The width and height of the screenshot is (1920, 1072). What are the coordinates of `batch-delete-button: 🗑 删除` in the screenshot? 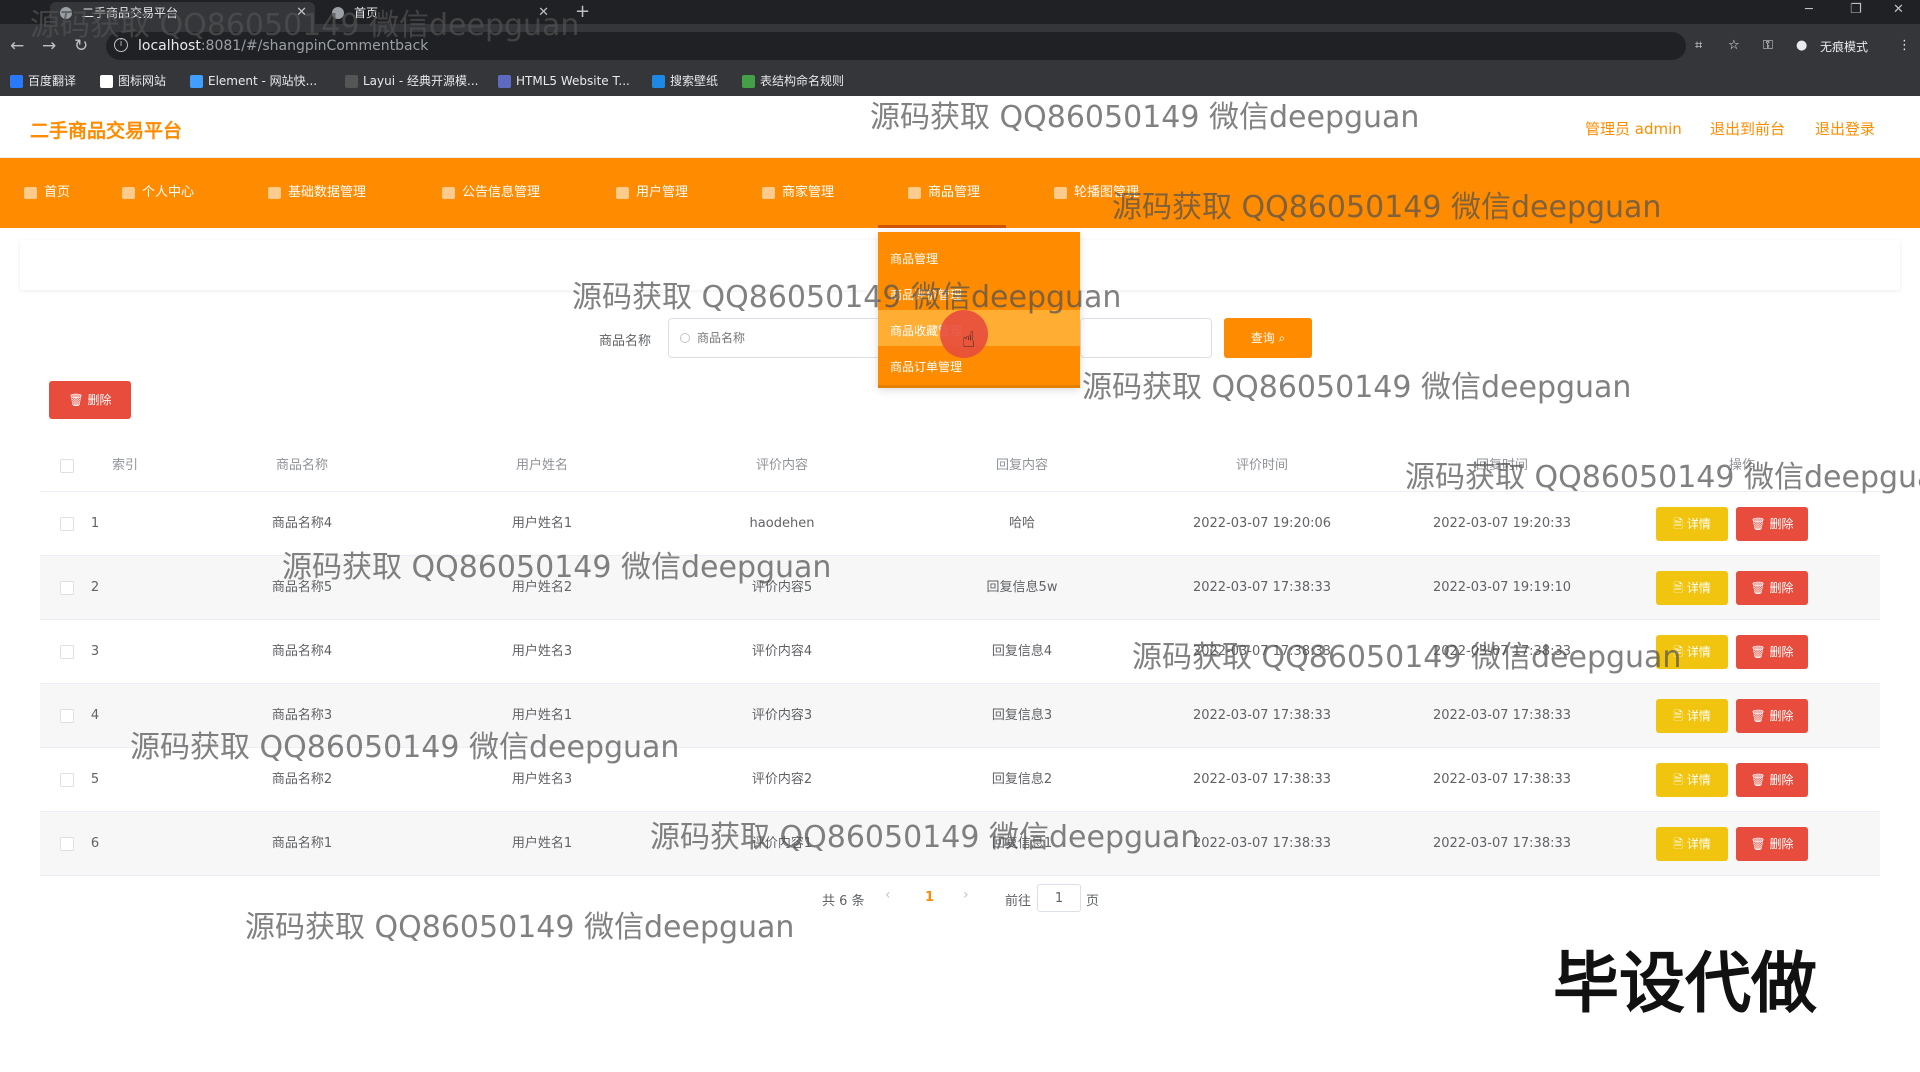 It's located at (90, 400).